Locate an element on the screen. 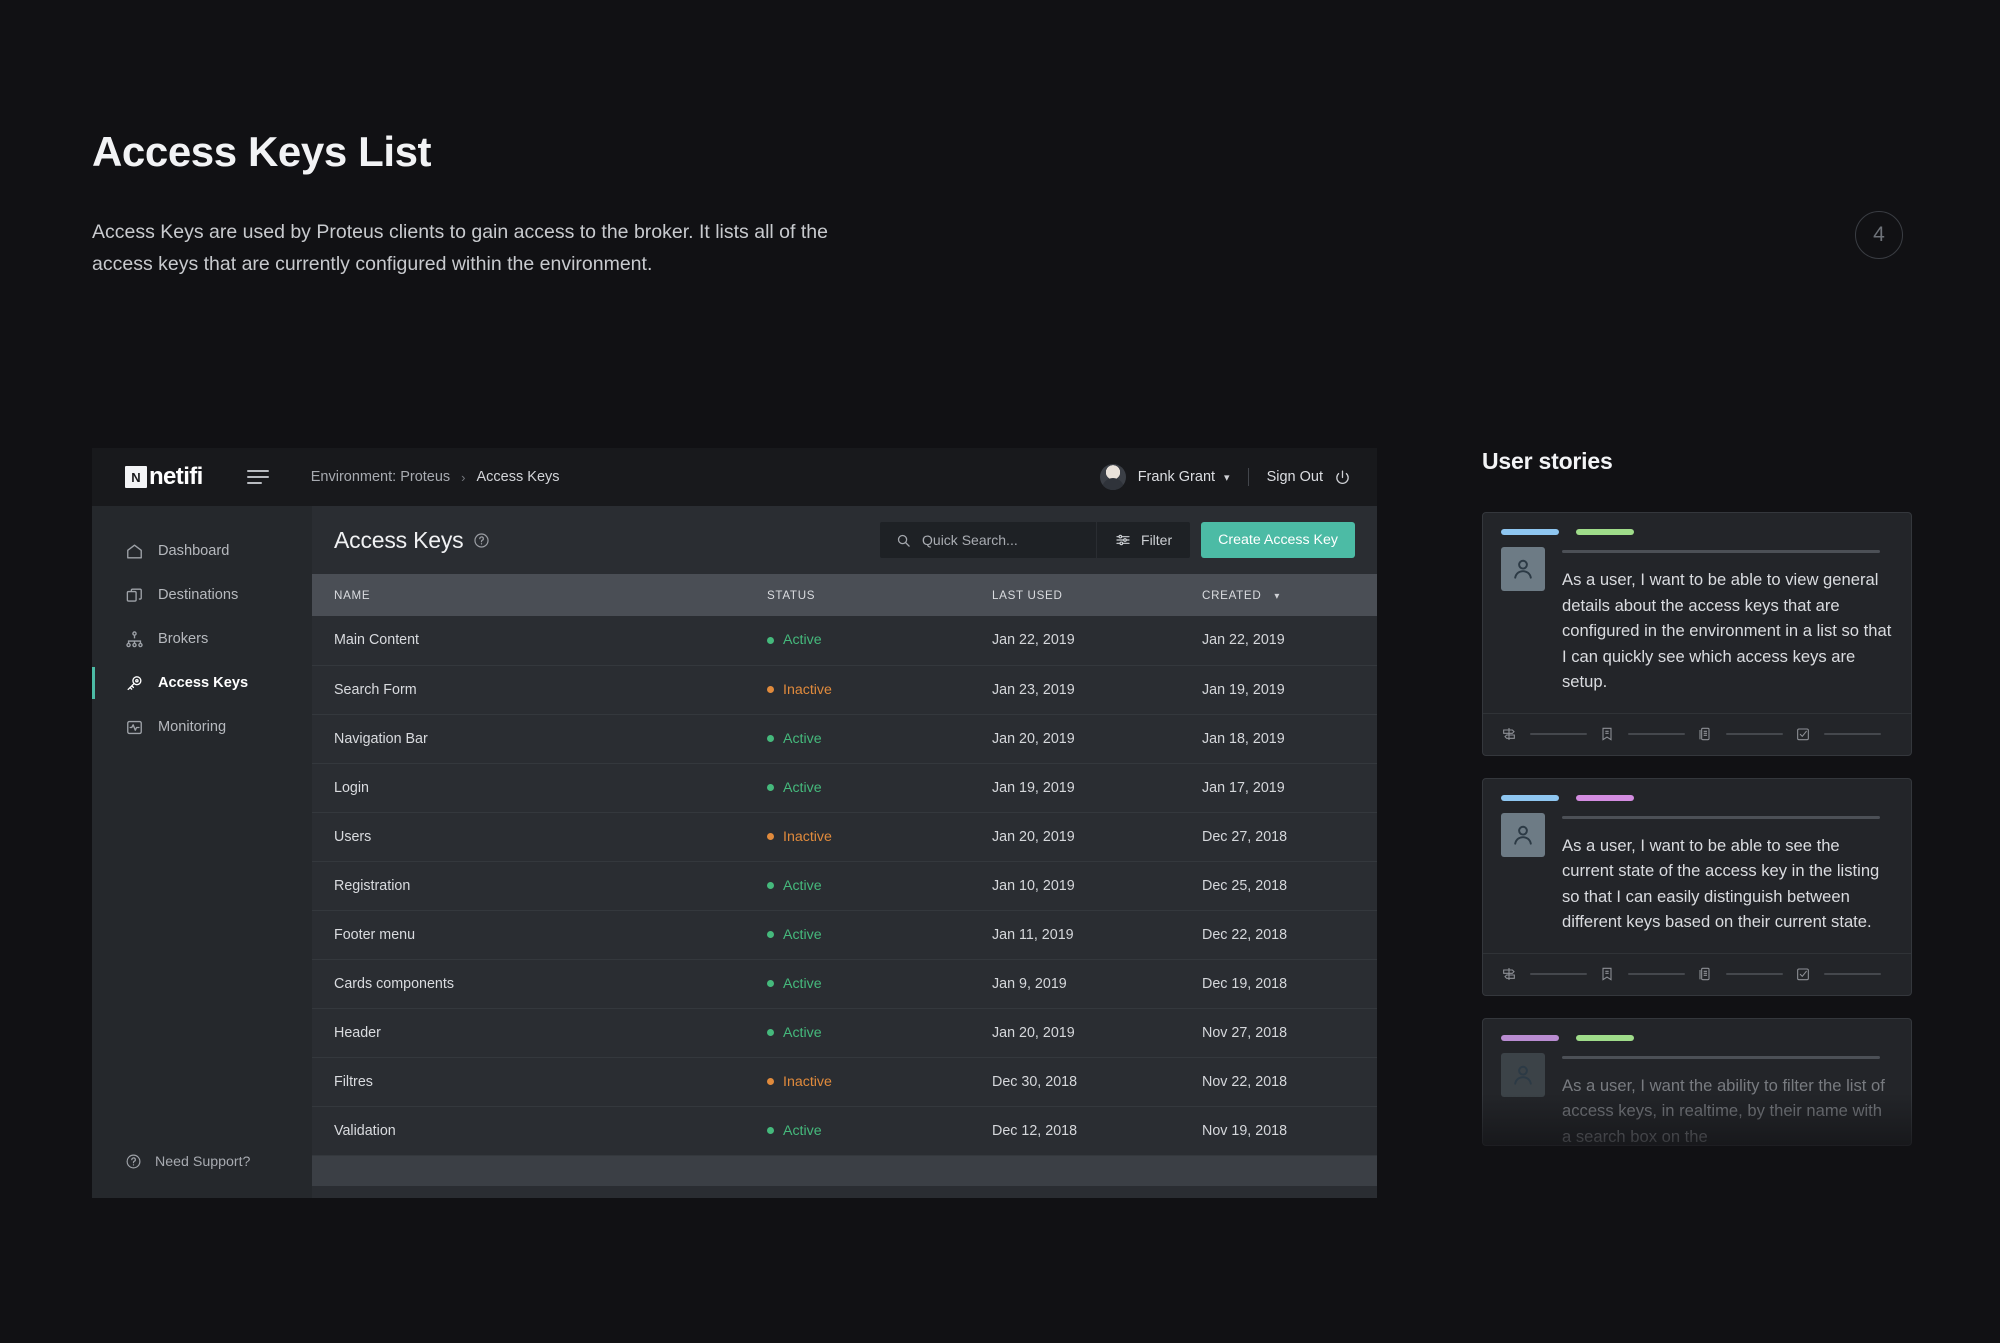  page-number-badge: 4 is located at coordinates (1879, 235).